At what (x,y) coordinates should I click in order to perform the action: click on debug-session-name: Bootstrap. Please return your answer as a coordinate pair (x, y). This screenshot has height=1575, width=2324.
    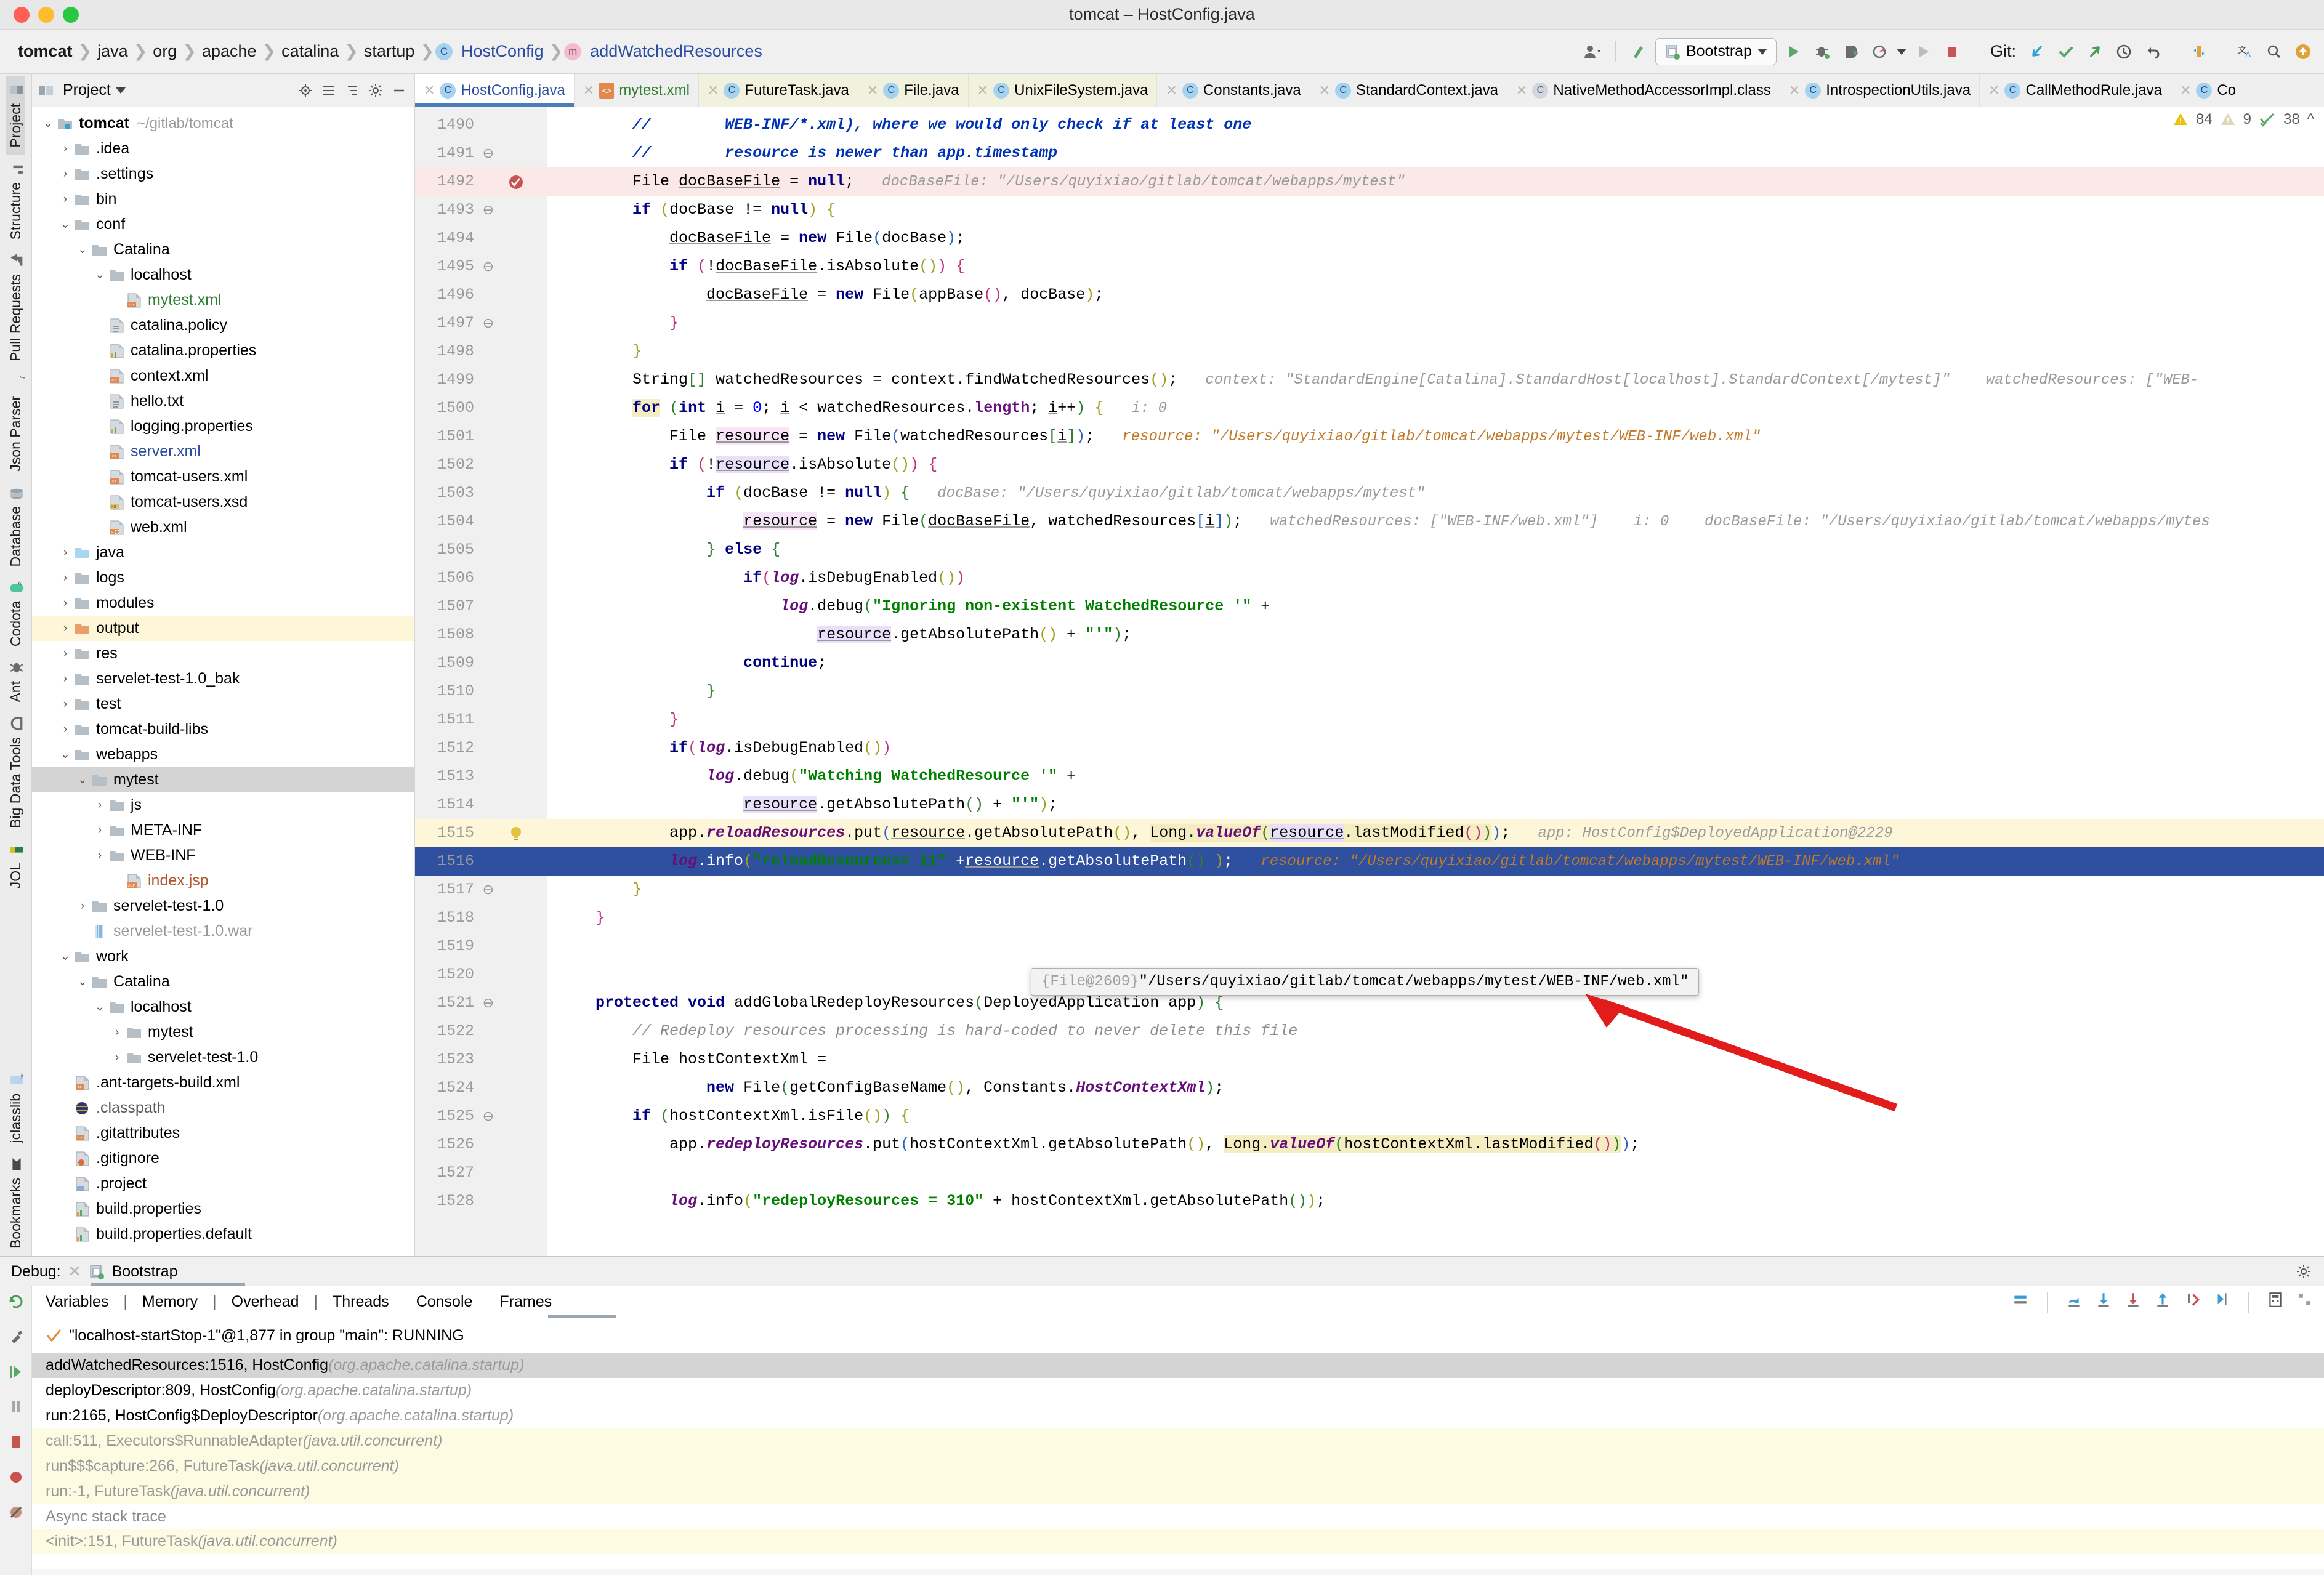
    Looking at the image, I should click on (145, 1272).